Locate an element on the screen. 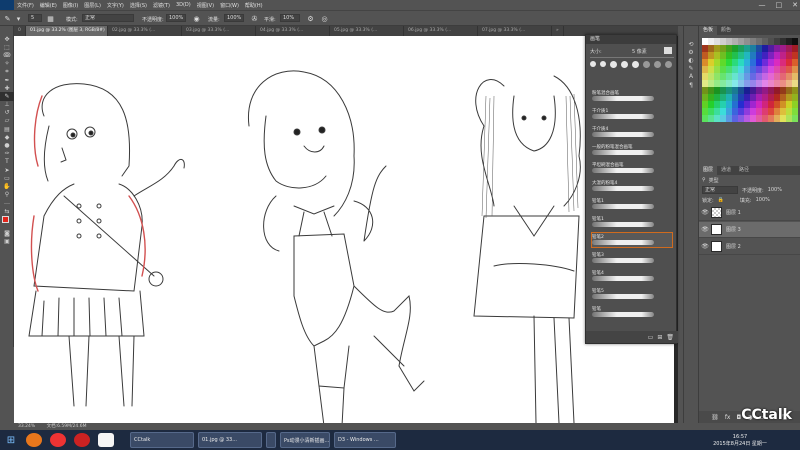  maximize-button: □ is located at coordinates (779, 5).